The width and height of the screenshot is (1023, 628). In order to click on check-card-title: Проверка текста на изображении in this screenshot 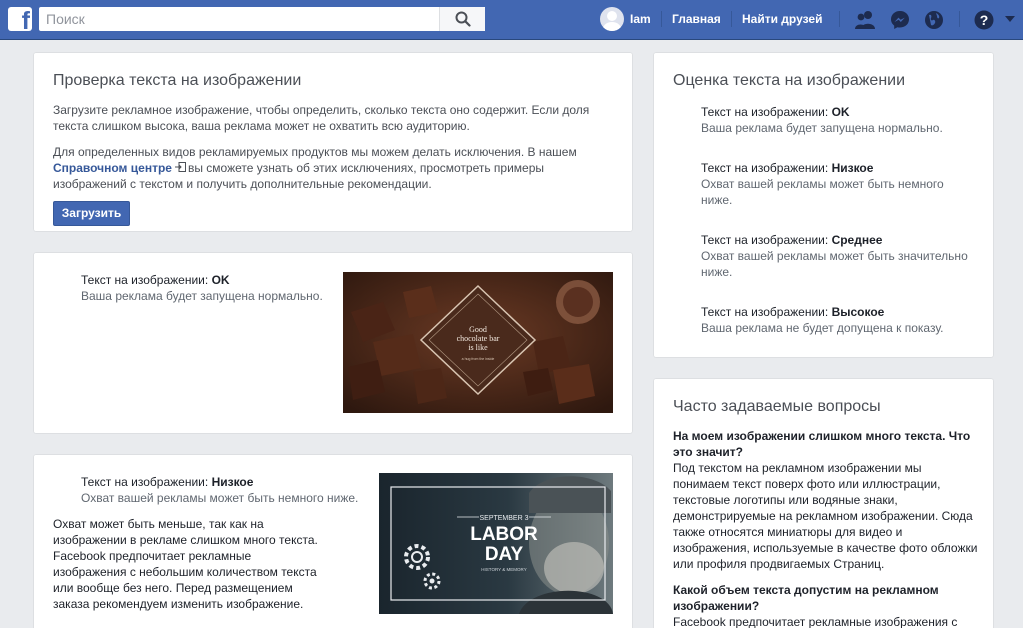, I will do `click(177, 80)`.